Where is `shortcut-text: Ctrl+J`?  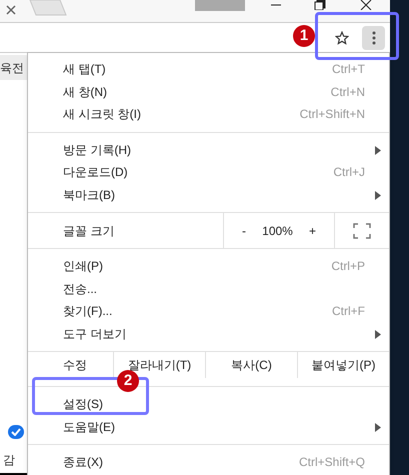
shortcut-text: Ctrl+J is located at coordinates (349, 173).